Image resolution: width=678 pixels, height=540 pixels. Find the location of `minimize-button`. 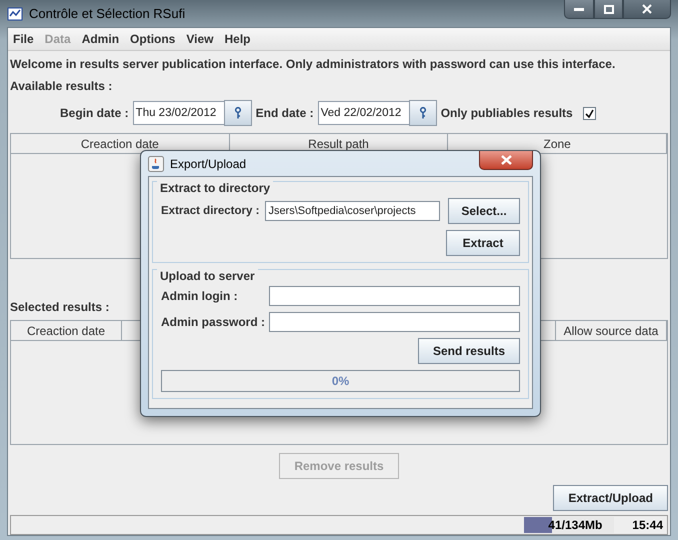

minimize-button is located at coordinates (579, 9).